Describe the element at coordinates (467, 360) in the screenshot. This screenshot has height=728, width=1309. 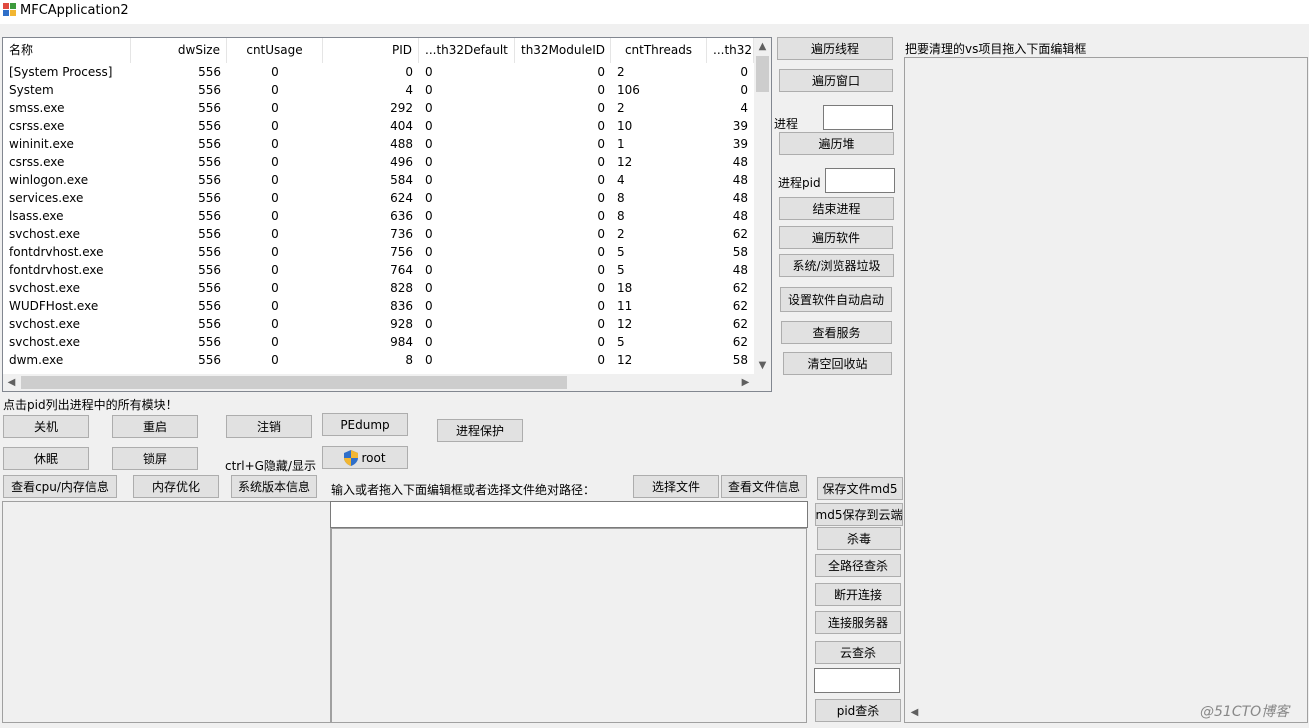
I see `cell-th32default: 0` at that location.